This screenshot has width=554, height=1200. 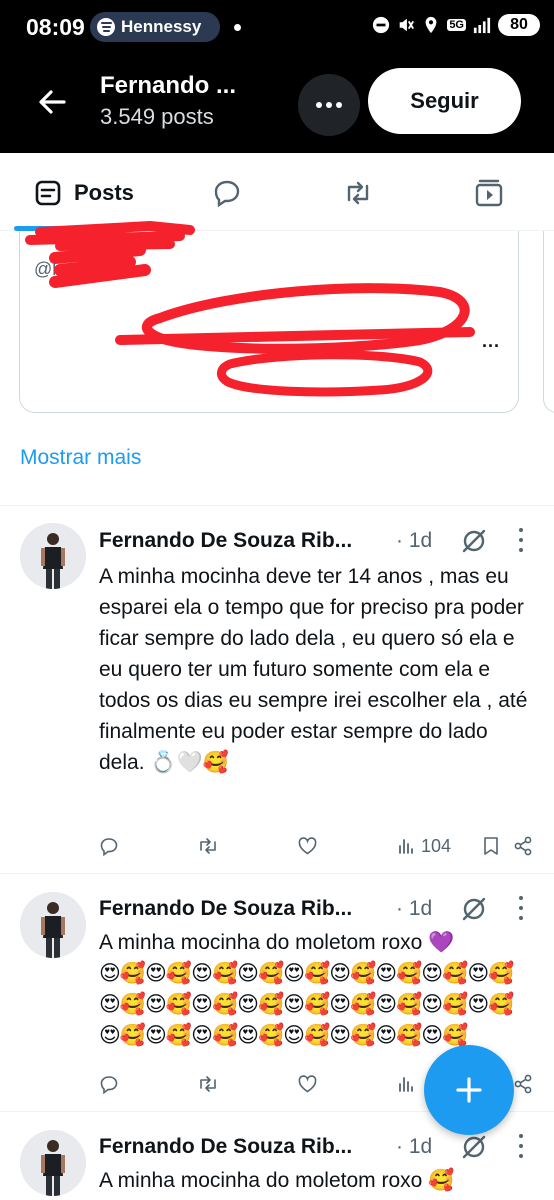 What do you see at coordinates (491, 846) in the screenshot?
I see `bookmark-icon` at bounding box center [491, 846].